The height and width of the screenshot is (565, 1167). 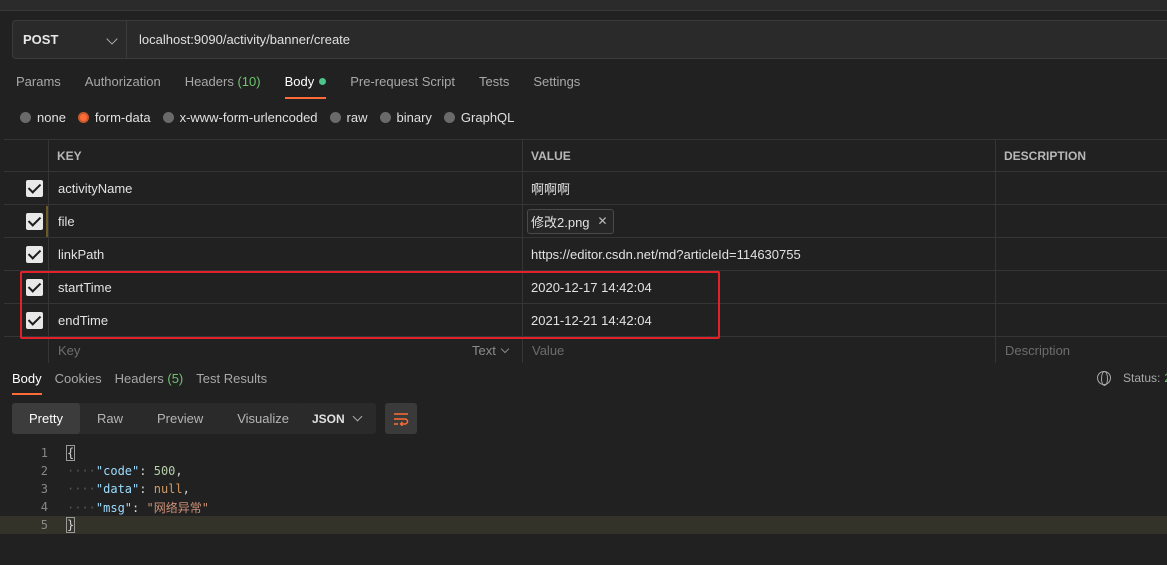 I want to click on headers-count: (10), so click(x=249, y=81).